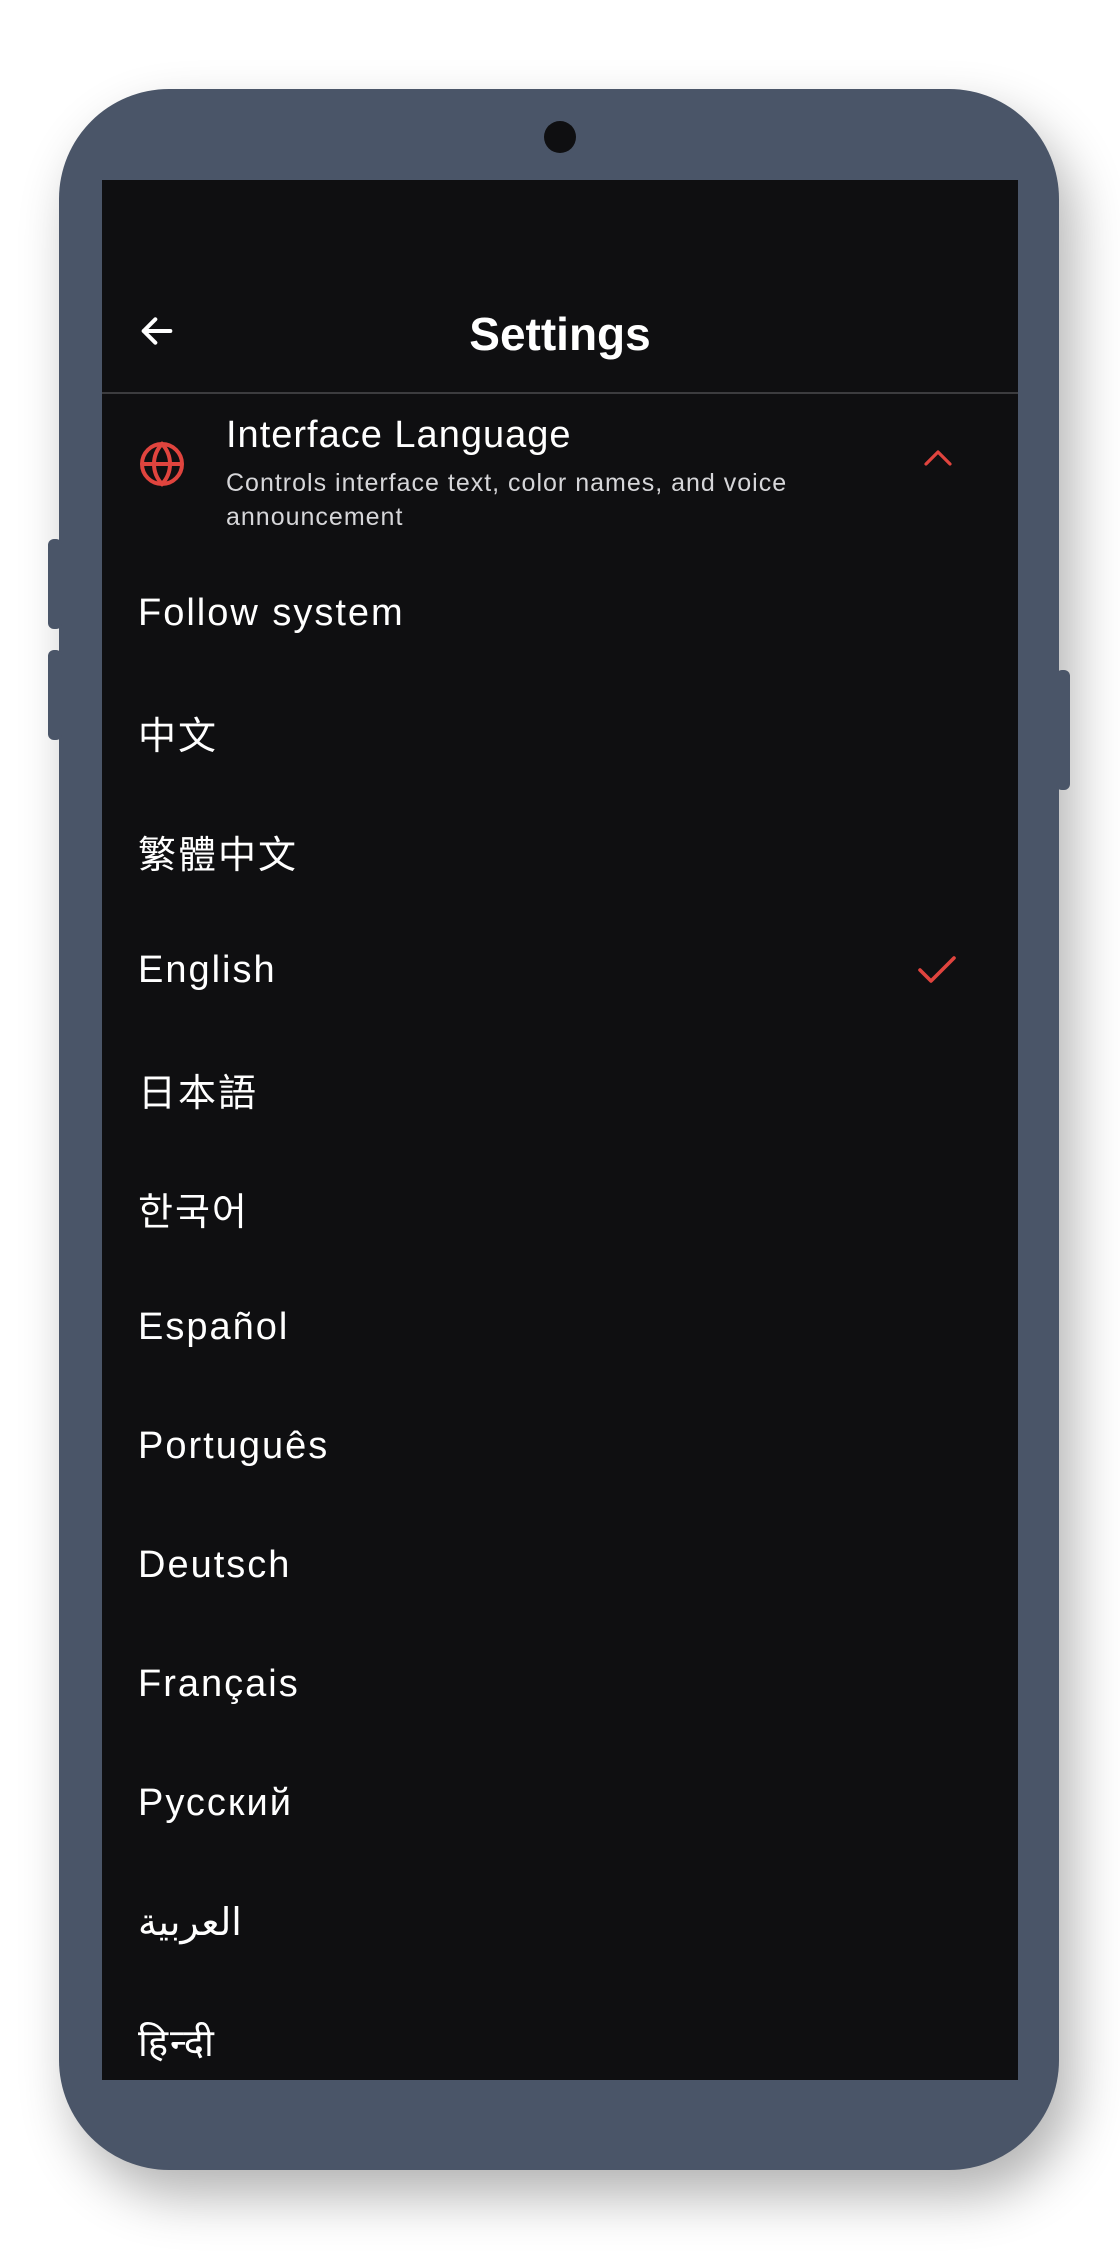  I want to click on language-option: 日本語, so click(560, 1089).